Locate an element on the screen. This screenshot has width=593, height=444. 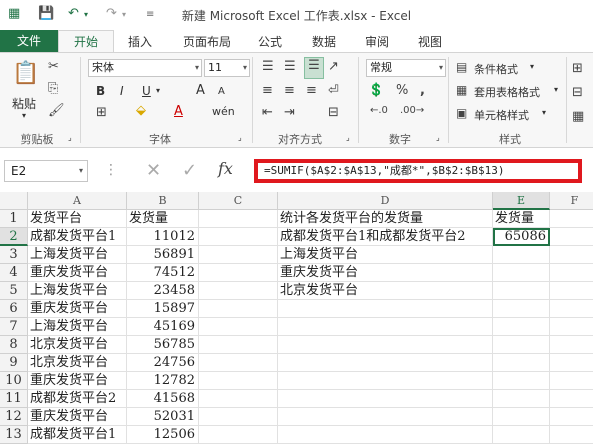
cell-c5 is located at coordinates (238, 291).